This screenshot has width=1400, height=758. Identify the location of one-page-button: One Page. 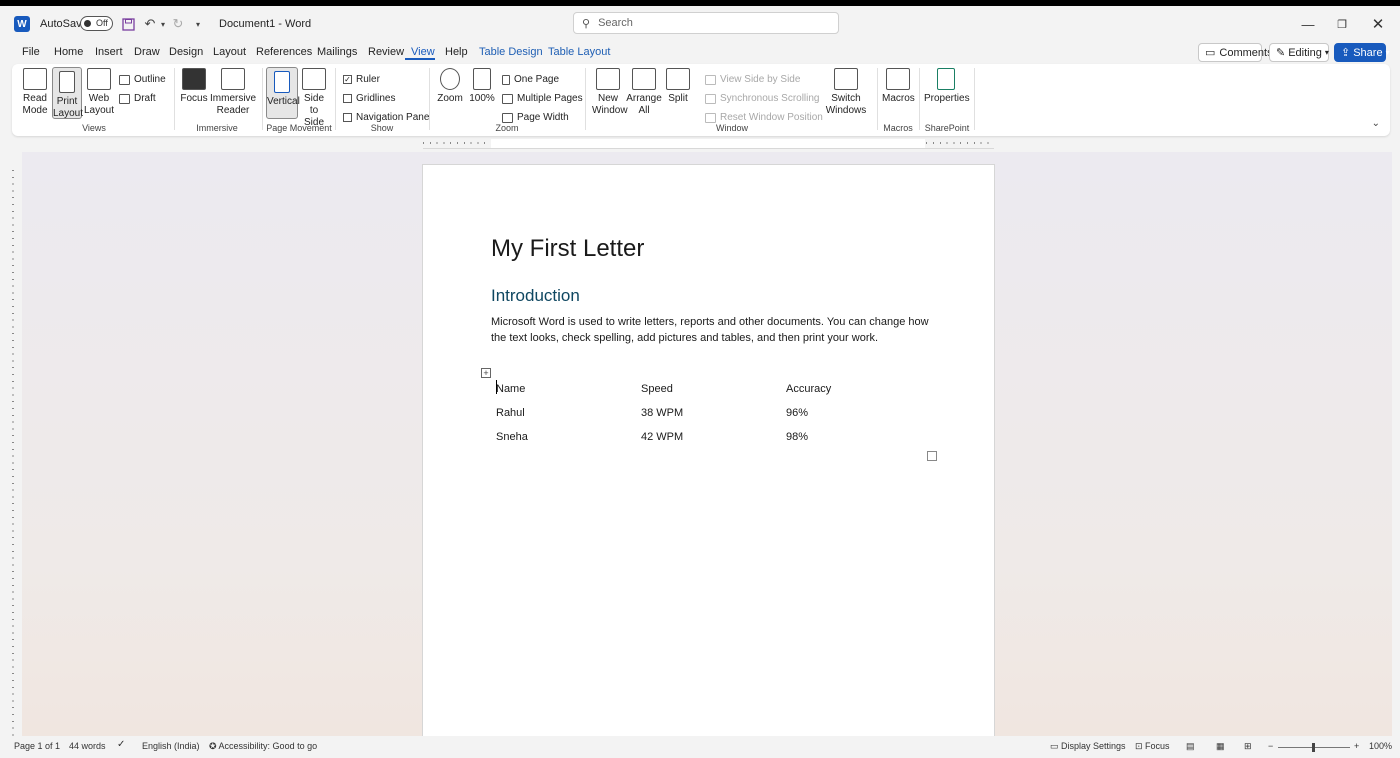
(530, 79).